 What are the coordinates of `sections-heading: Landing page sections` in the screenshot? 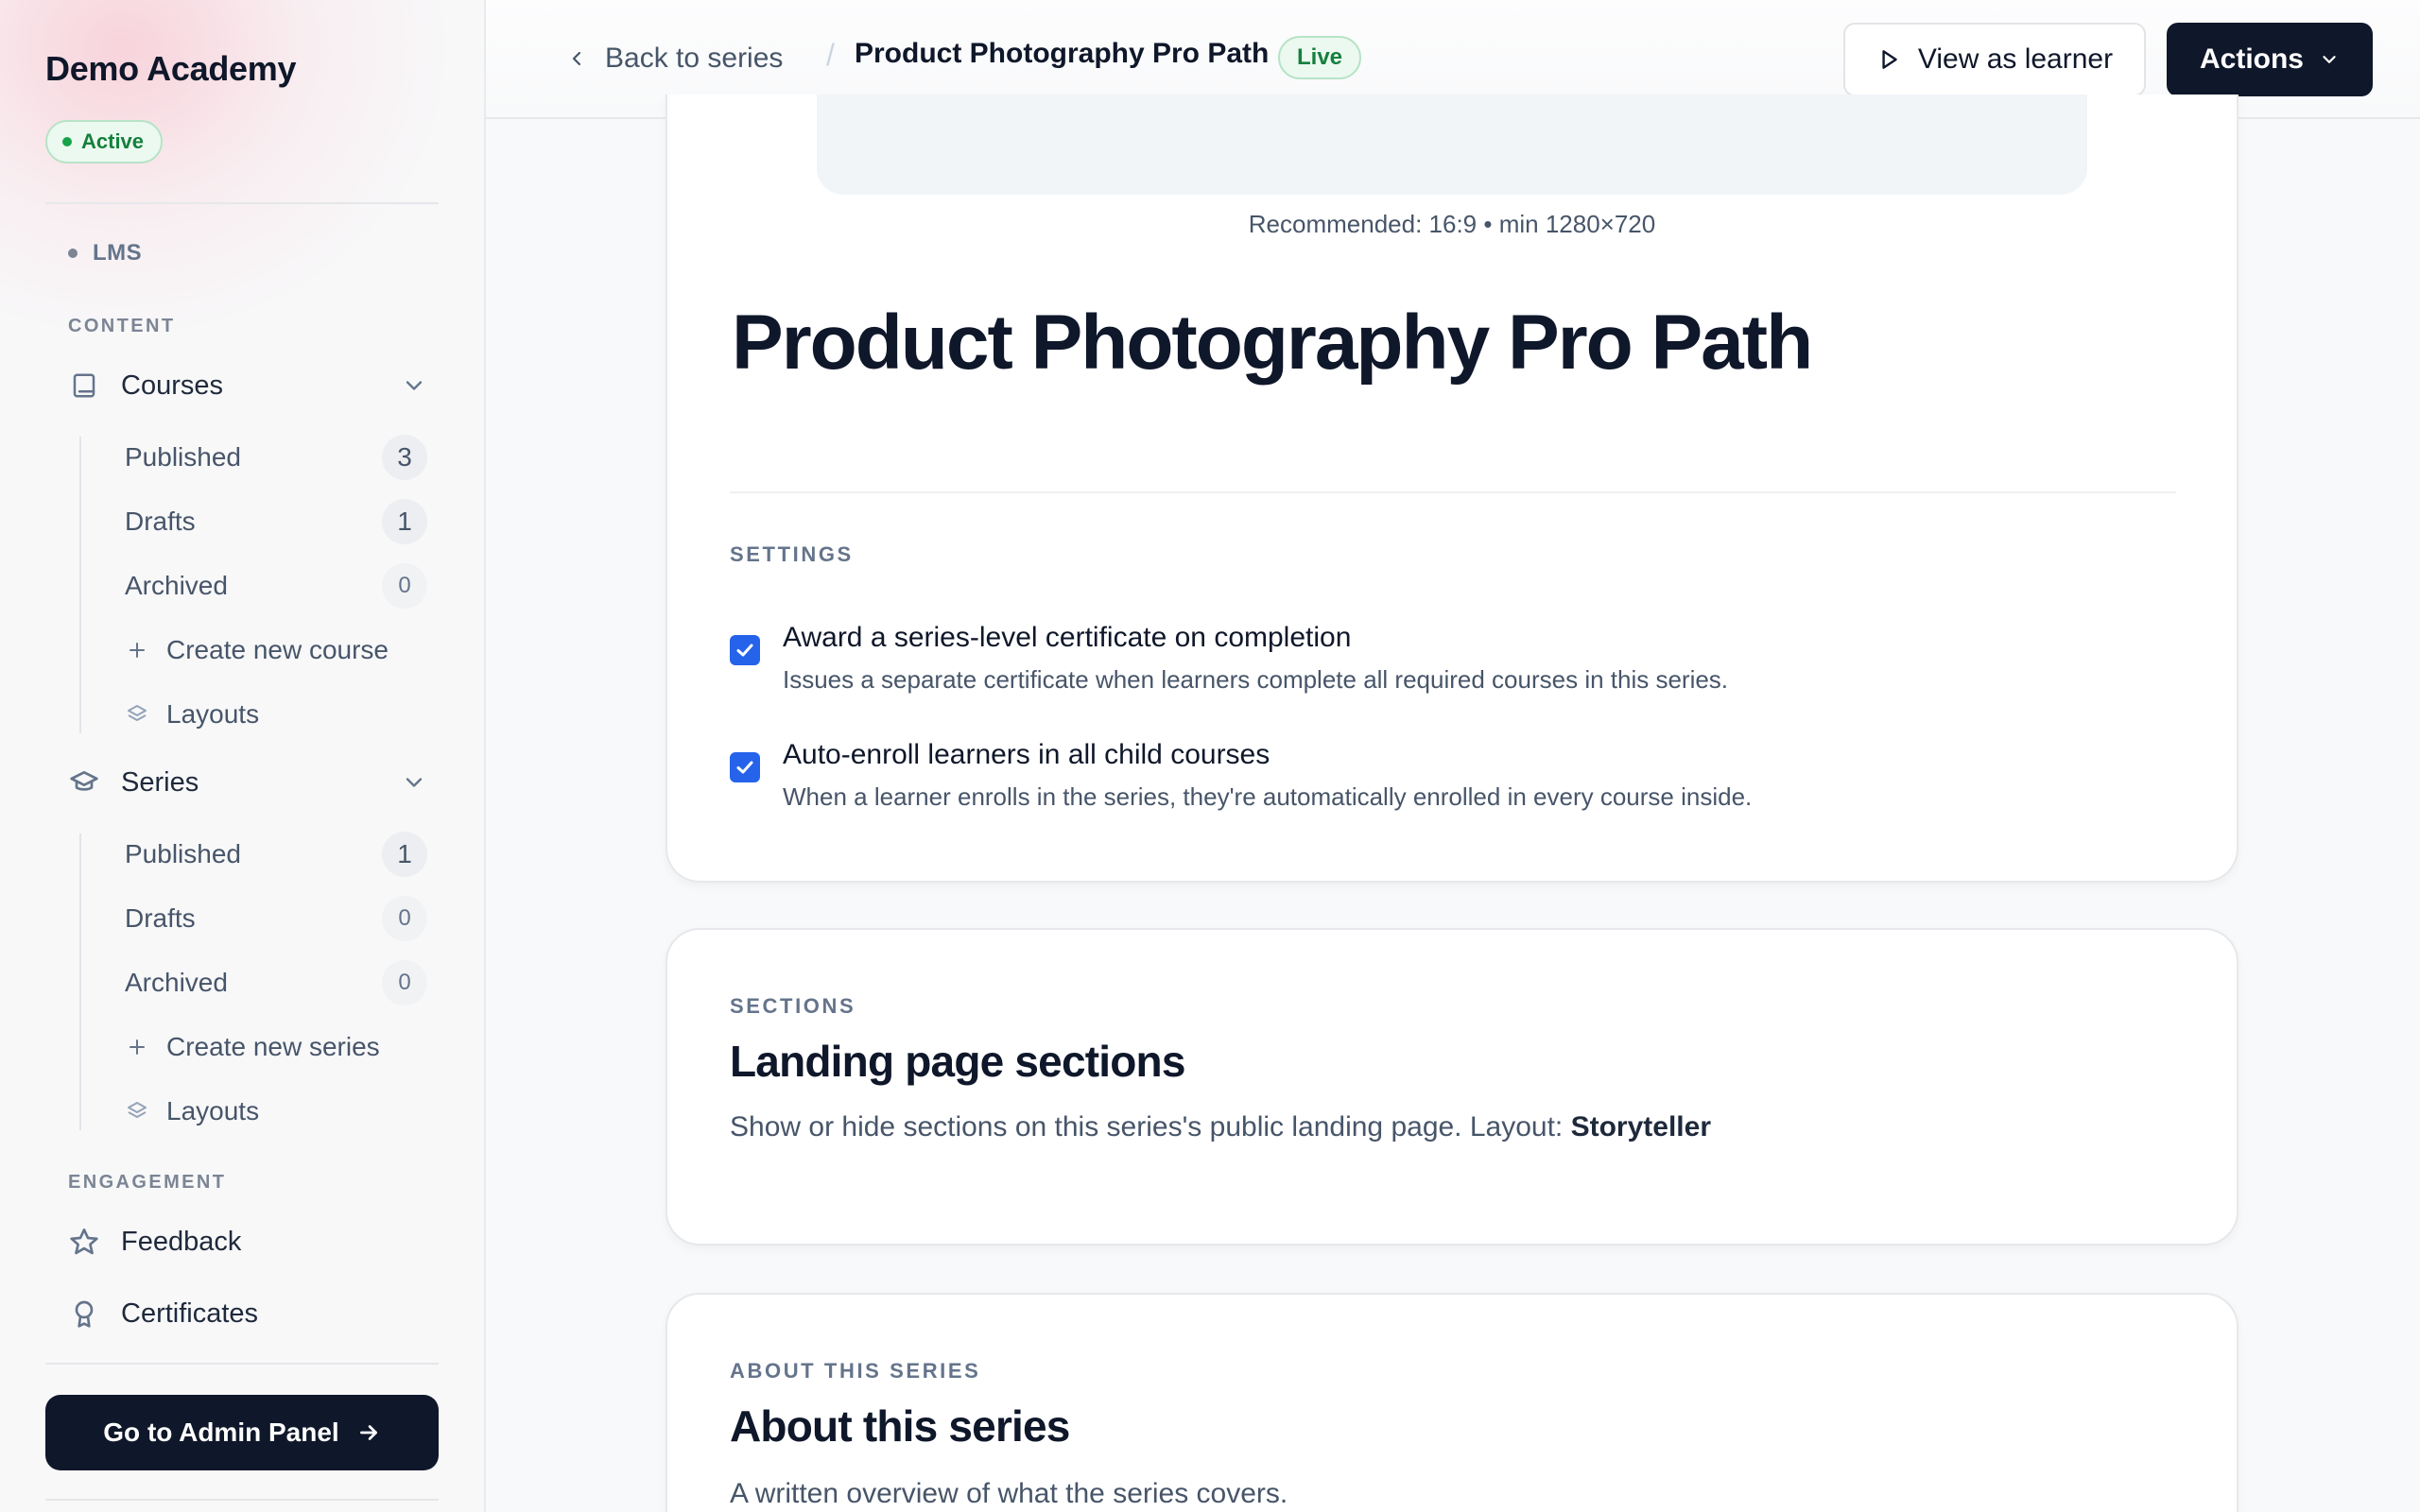 It's located at (957, 1061).